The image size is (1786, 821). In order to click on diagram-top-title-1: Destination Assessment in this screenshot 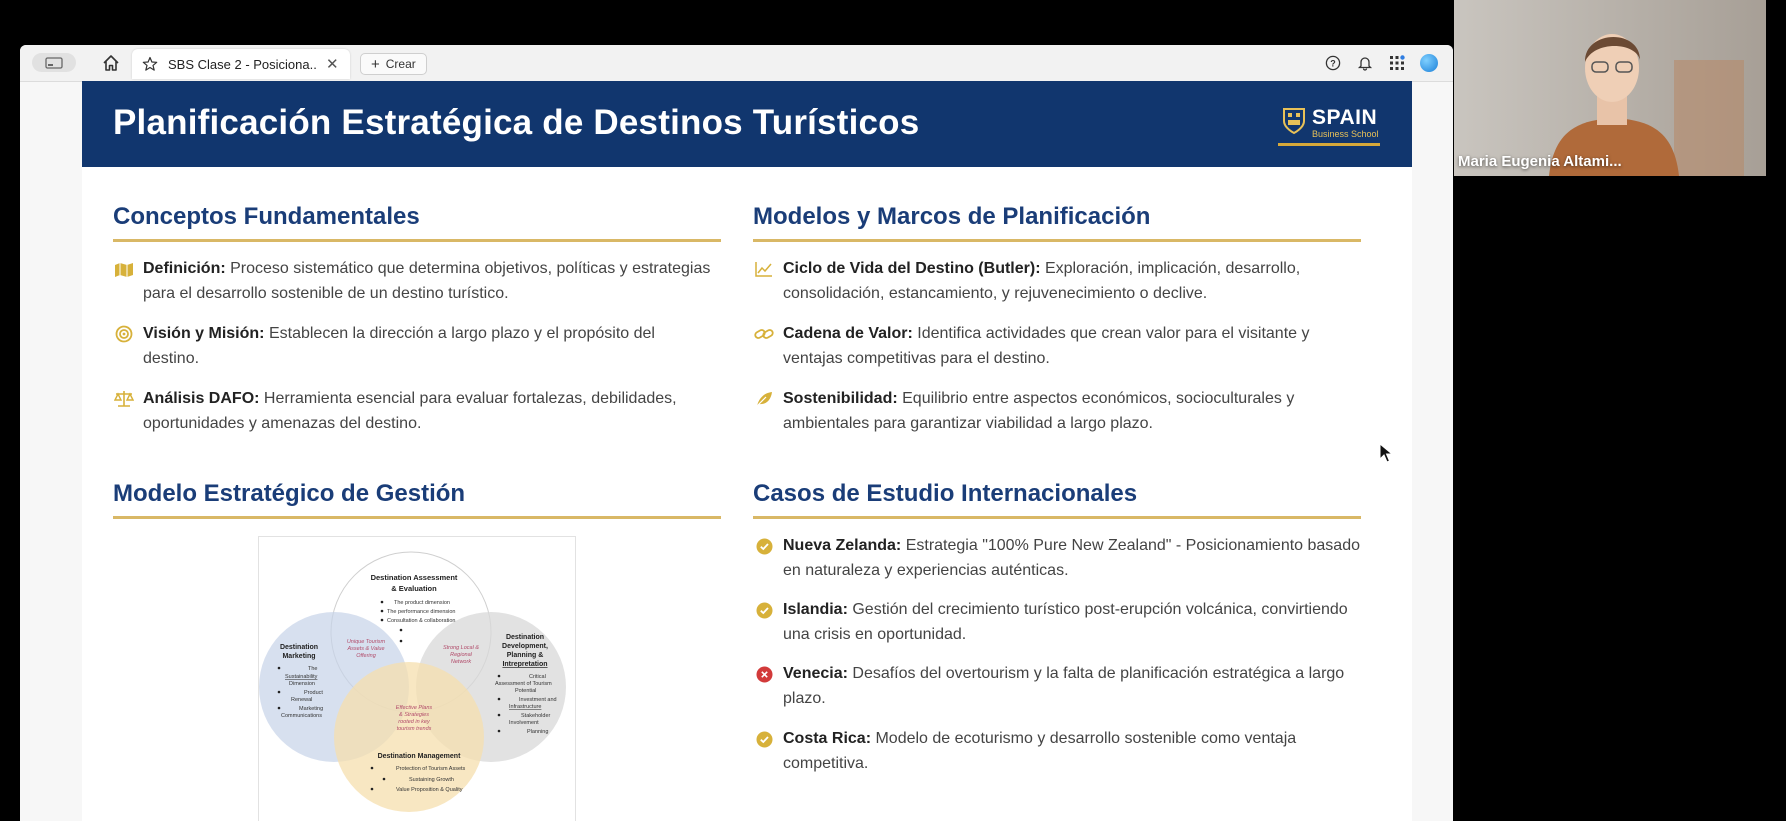, I will do `click(414, 577)`.